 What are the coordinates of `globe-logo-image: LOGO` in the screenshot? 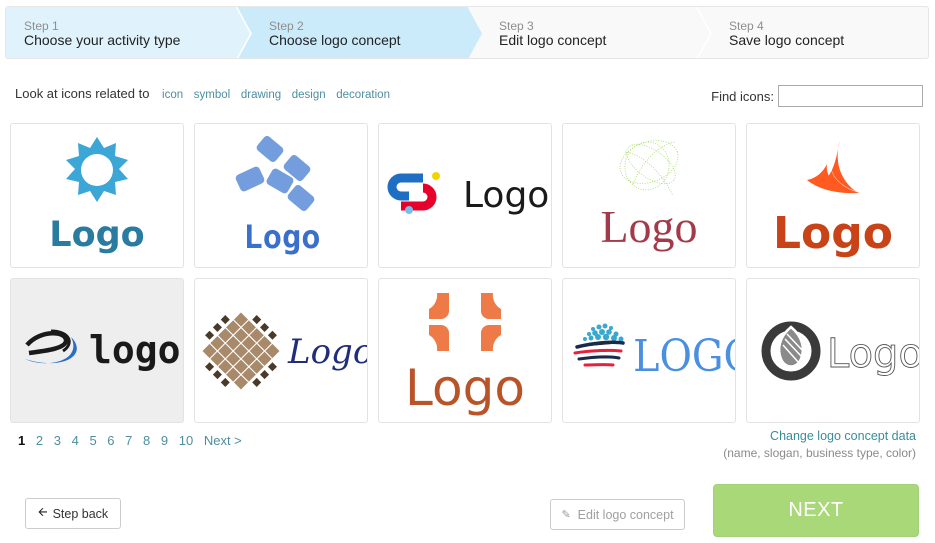 It's located at (654, 352).